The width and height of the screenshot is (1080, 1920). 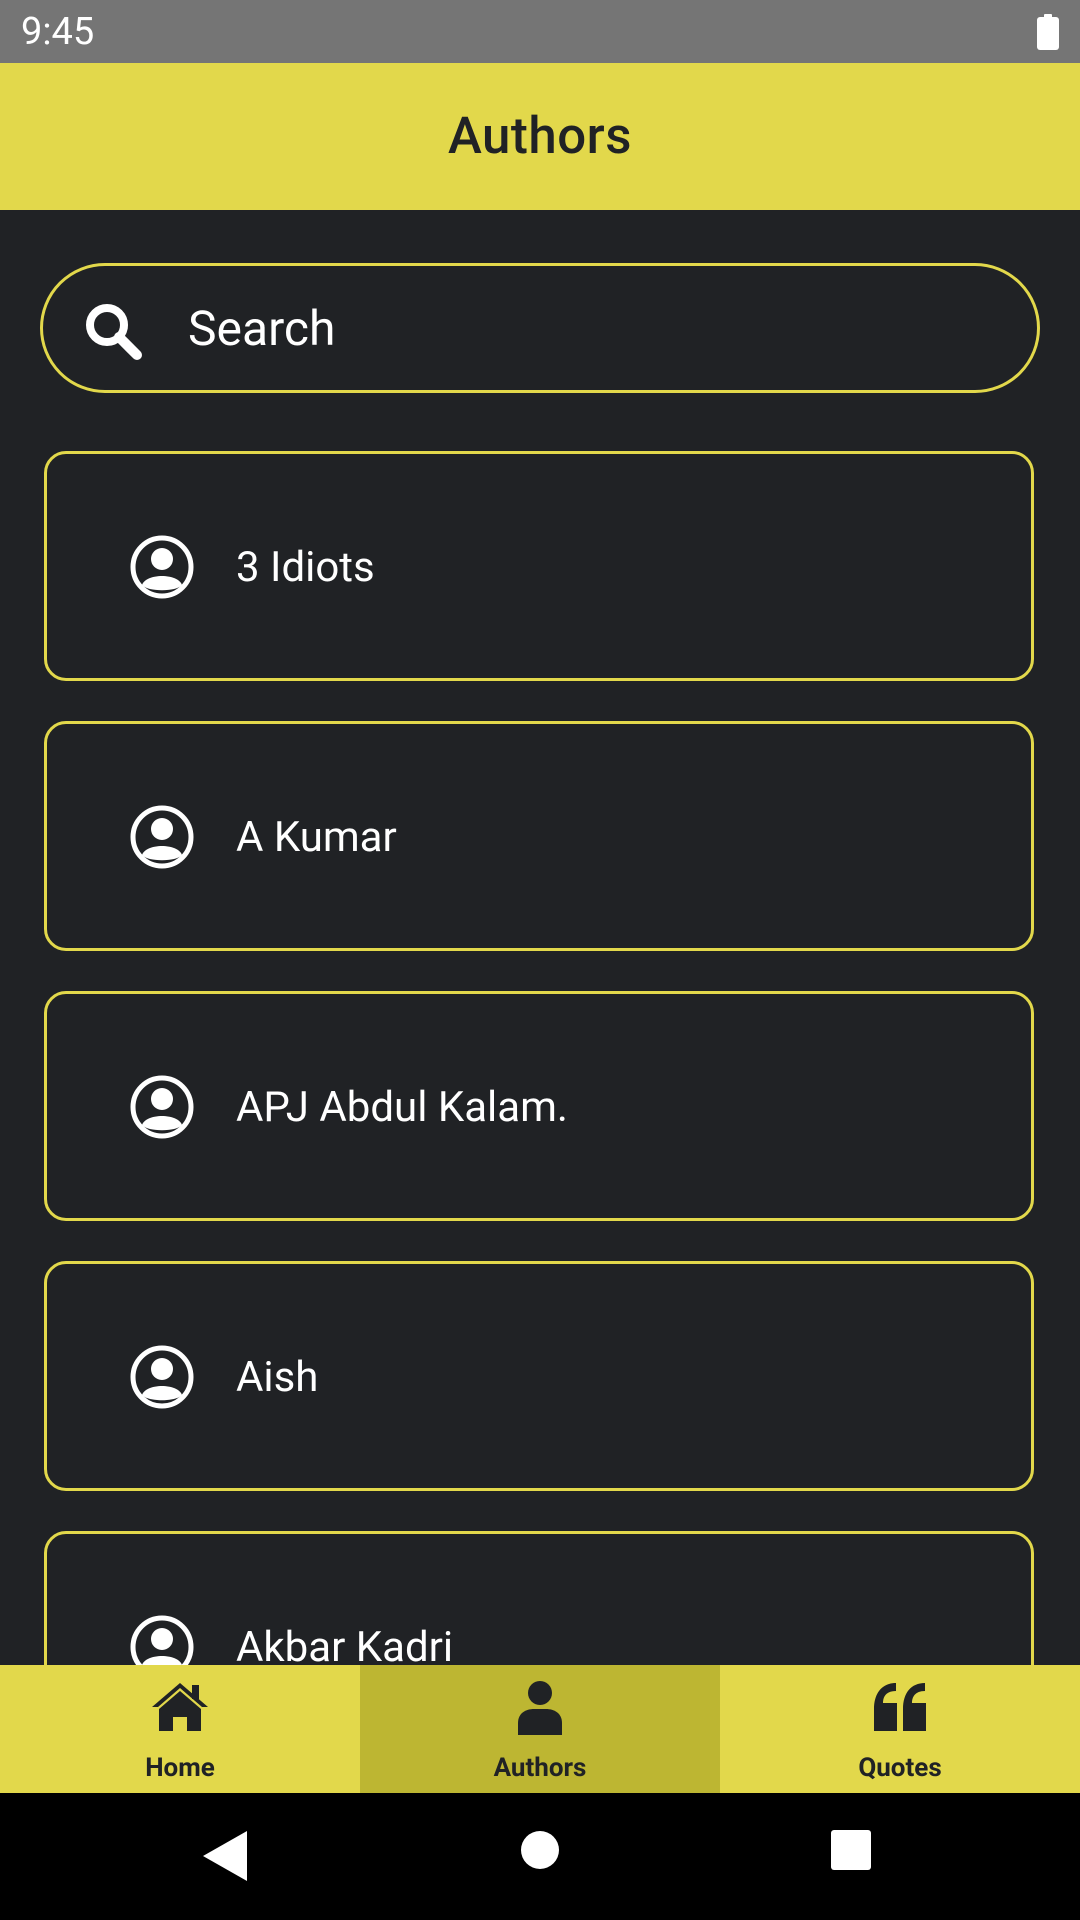 What do you see at coordinates (900, 1707) in the screenshot?
I see `quote-icon` at bounding box center [900, 1707].